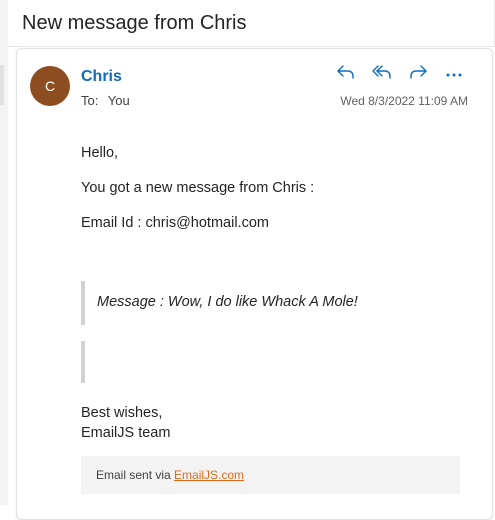 The image size is (495, 520). I want to click on quote-text: Message : Wow, I do like Whack A Mole!, so click(227, 302).